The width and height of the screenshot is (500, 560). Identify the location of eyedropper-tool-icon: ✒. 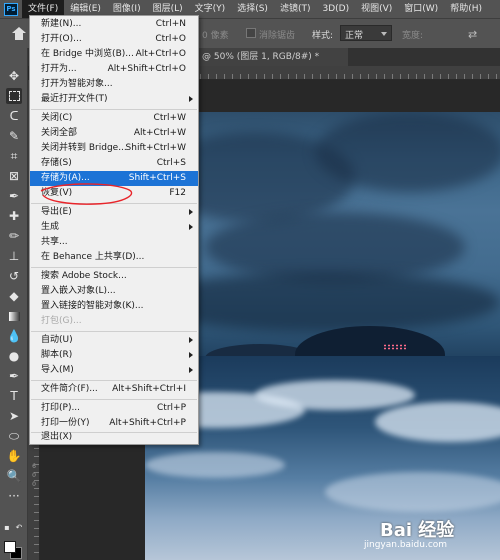
(14, 196).